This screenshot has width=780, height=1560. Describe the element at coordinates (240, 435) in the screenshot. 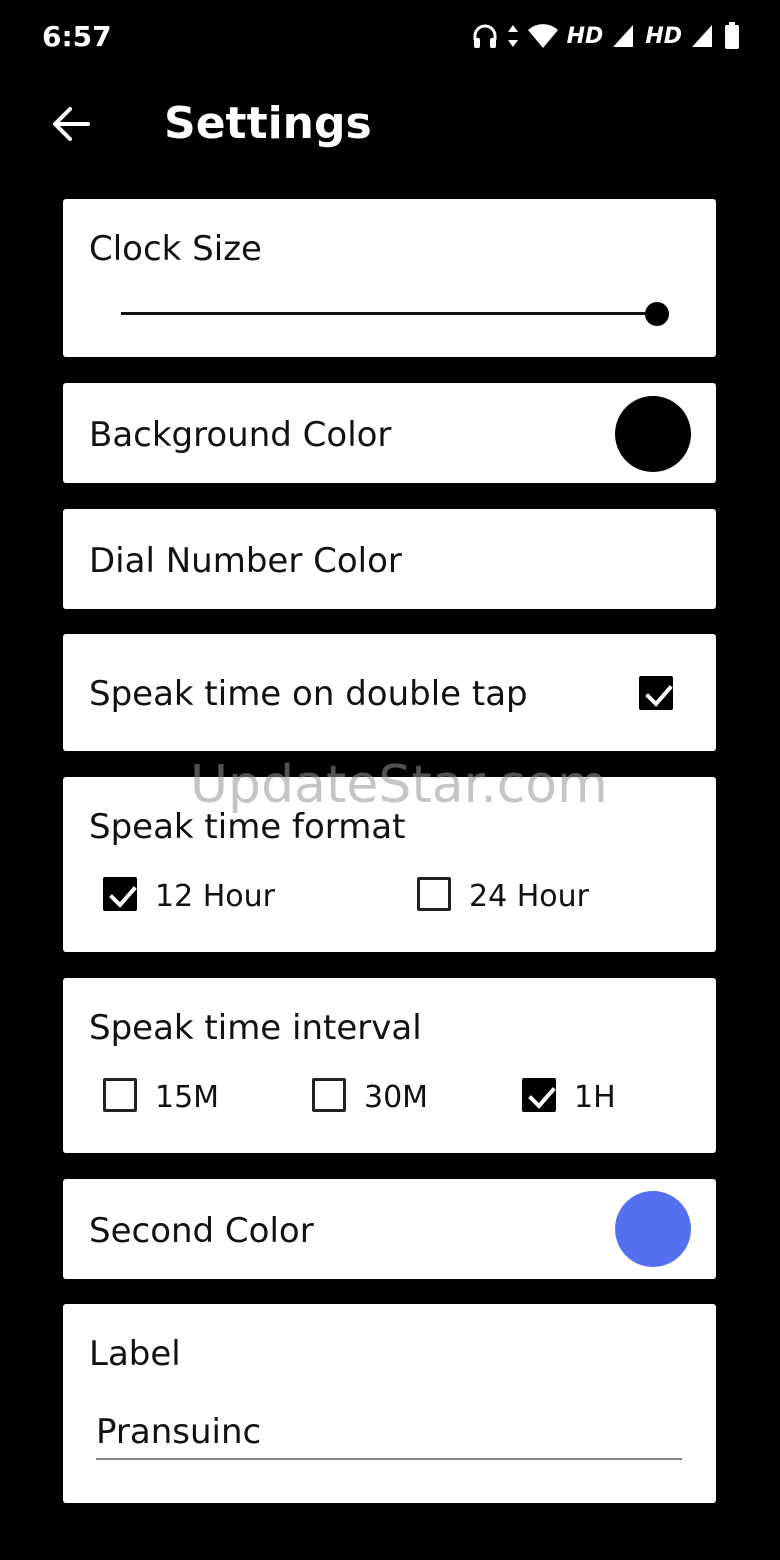

I see `background-color-label: Background Color` at that location.